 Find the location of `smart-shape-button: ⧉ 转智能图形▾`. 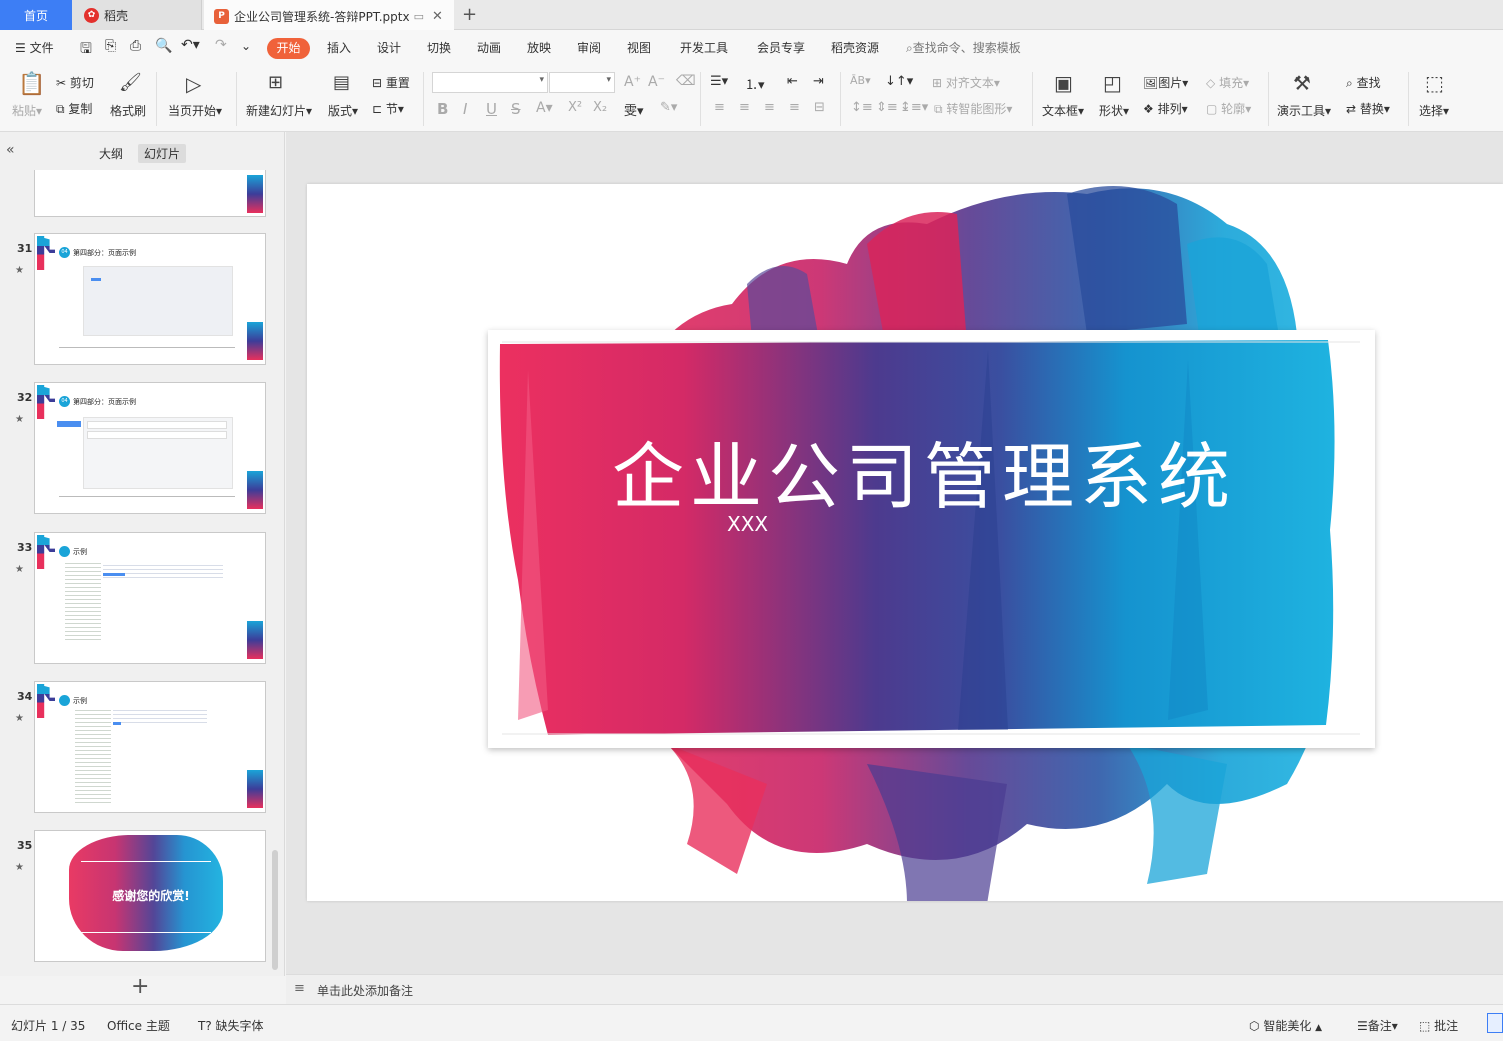

smart-shape-button: ⧉ 转智能图形▾ is located at coordinates (973, 108).